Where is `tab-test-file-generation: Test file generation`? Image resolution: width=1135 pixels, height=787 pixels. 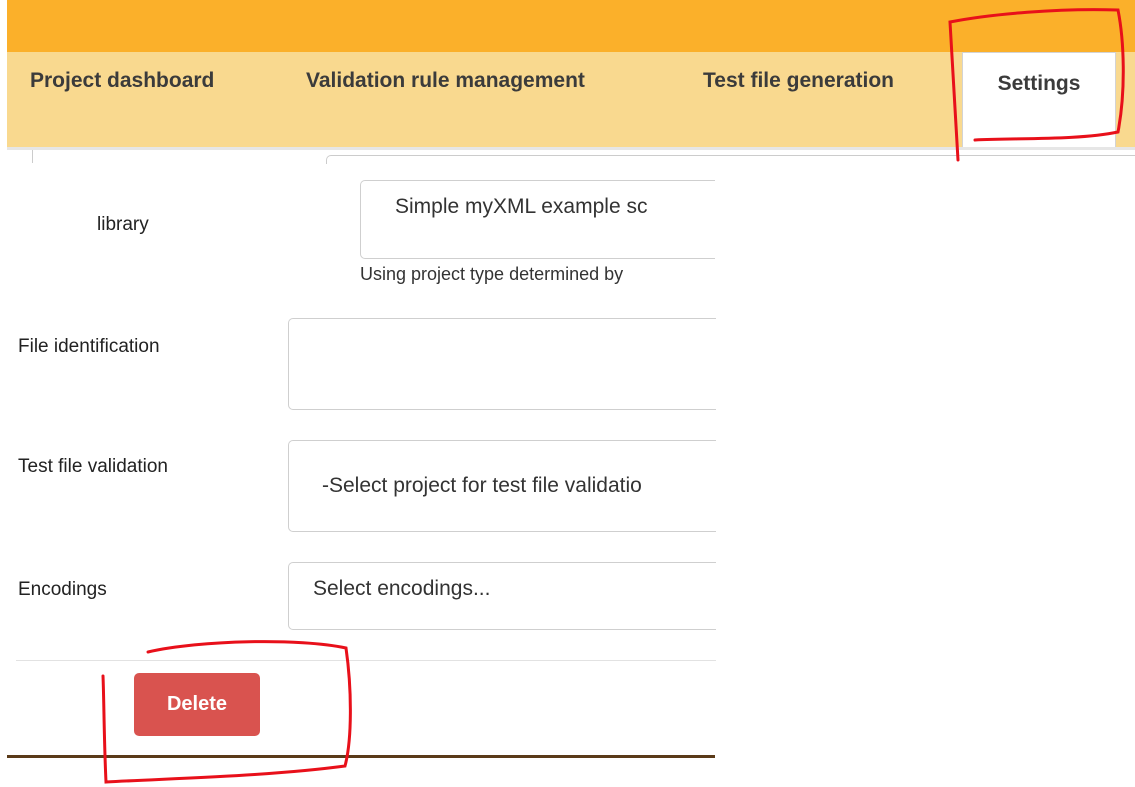 tab-test-file-generation: Test file generation is located at coordinates (798, 81).